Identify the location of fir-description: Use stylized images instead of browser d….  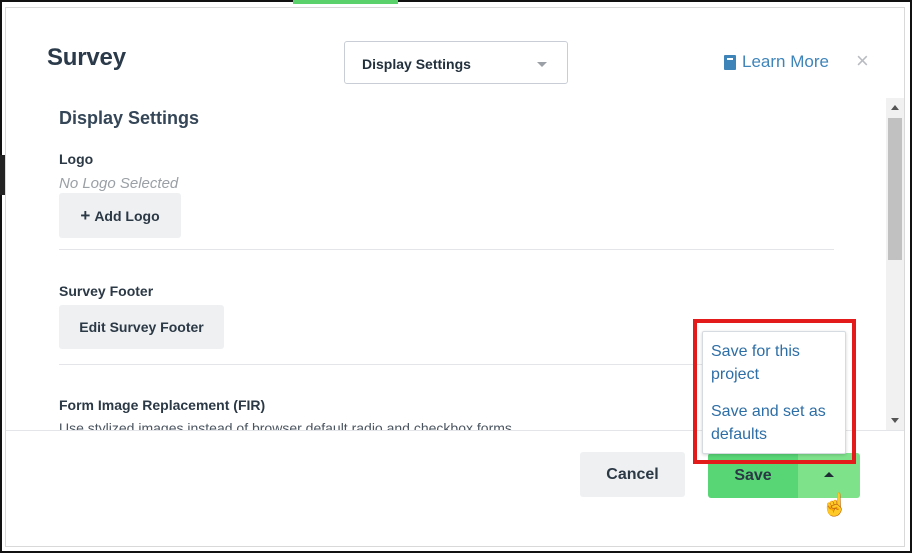
(285, 425).